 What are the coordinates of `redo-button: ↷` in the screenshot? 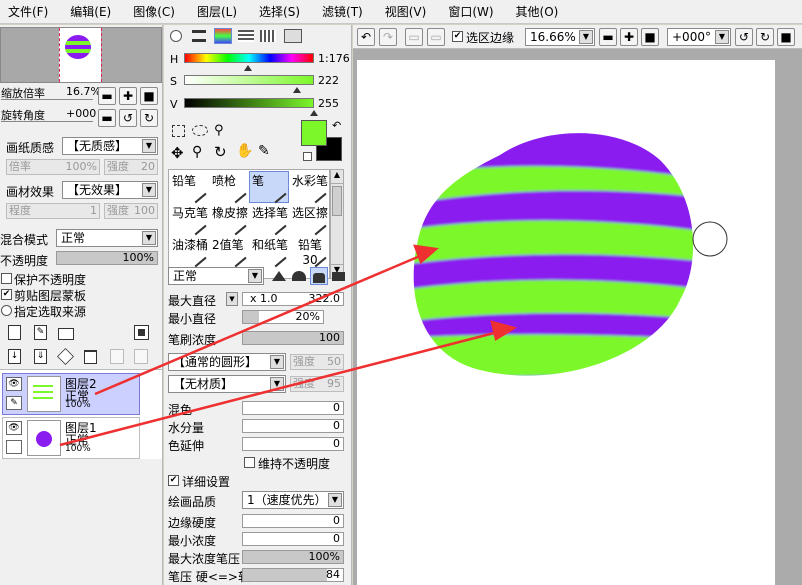 It's located at (388, 37).